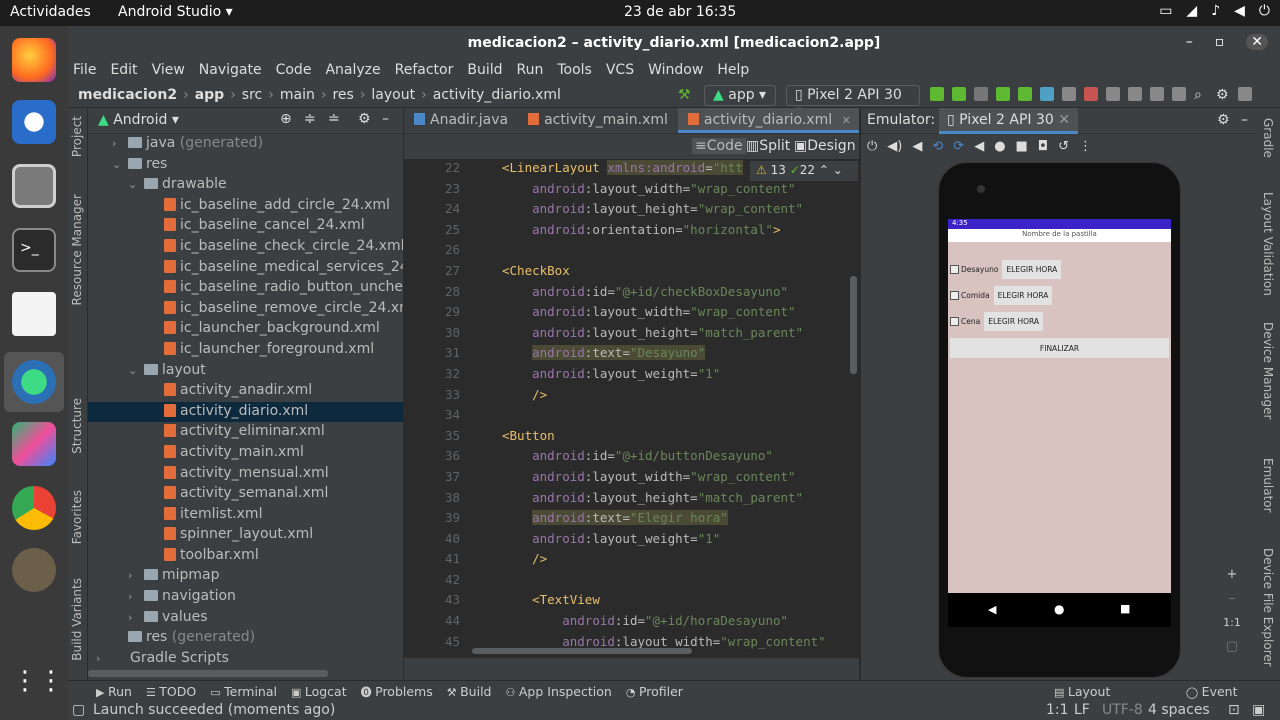  I want to click on editor-tab: activity_diario.xml ✕, so click(768, 120).